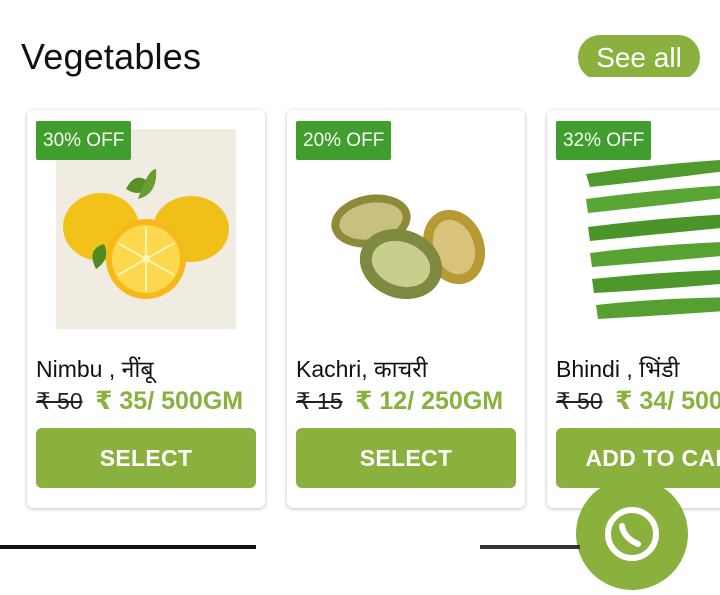  I want to click on discount-badge: 30% OFF, so click(84, 140).